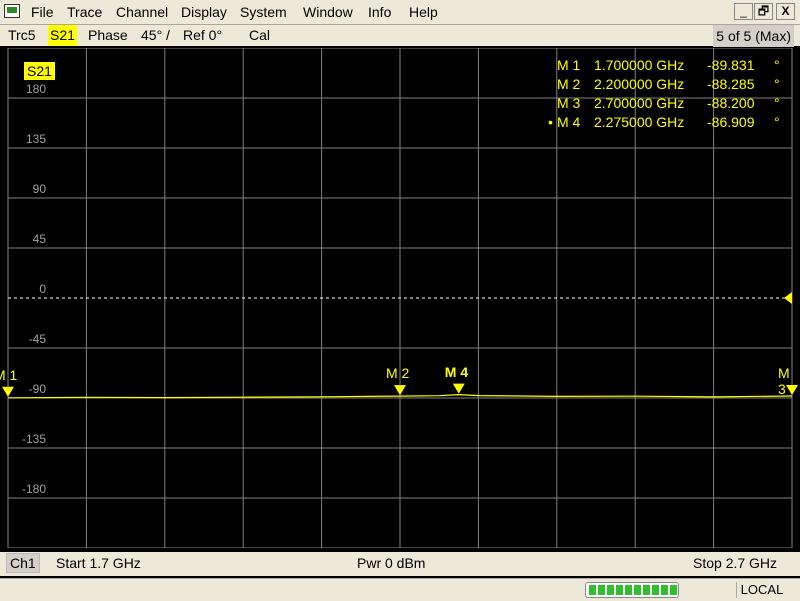 This screenshot has height=601, width=800. What do you see at coordinates (39, 189) in the screenshot?
I see `y-tick-label: 90` at bounding box center [39, 189].